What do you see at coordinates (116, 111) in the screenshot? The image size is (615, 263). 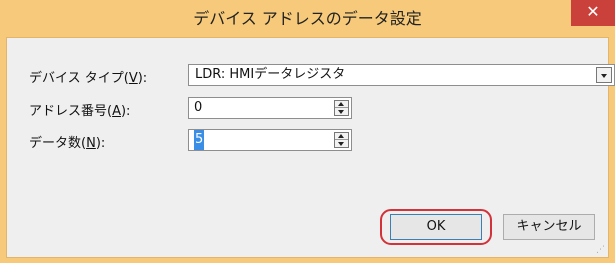 I see `address-mnemonic: A` at bounding box center [116, 111].